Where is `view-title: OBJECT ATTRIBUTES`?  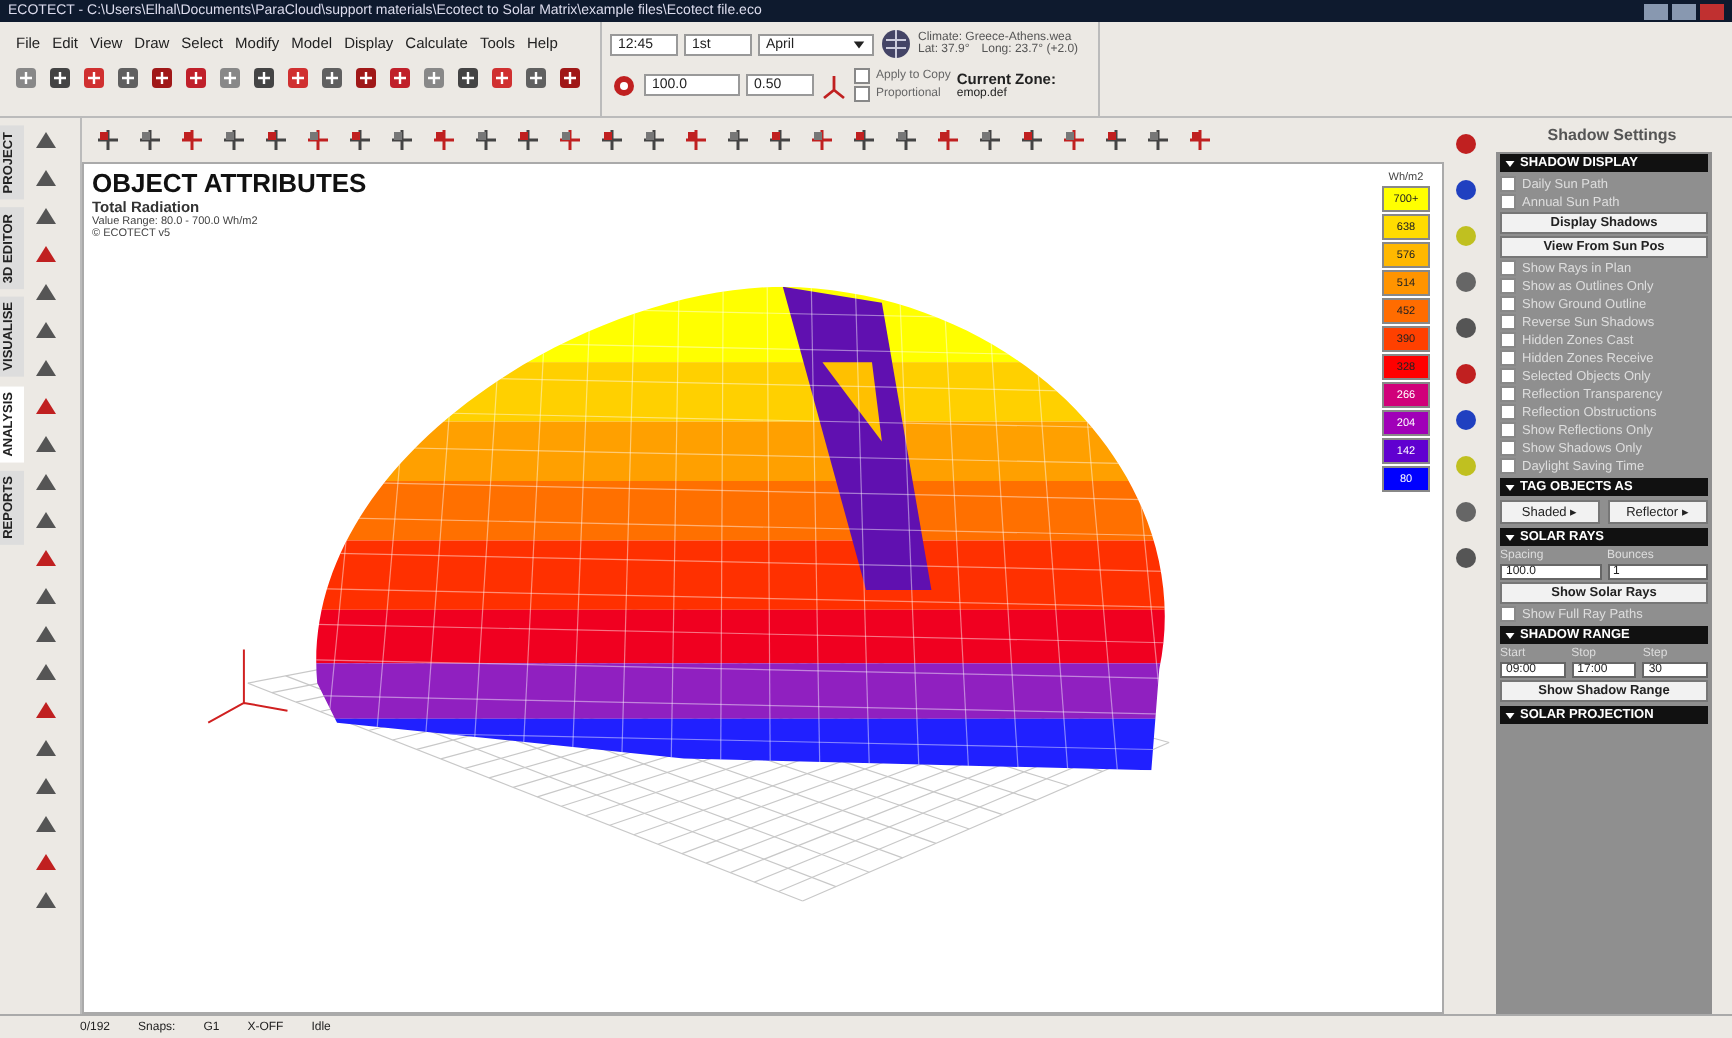 view-title: OBJECT ATTRIBUTES is located at coordinates (229, 183).